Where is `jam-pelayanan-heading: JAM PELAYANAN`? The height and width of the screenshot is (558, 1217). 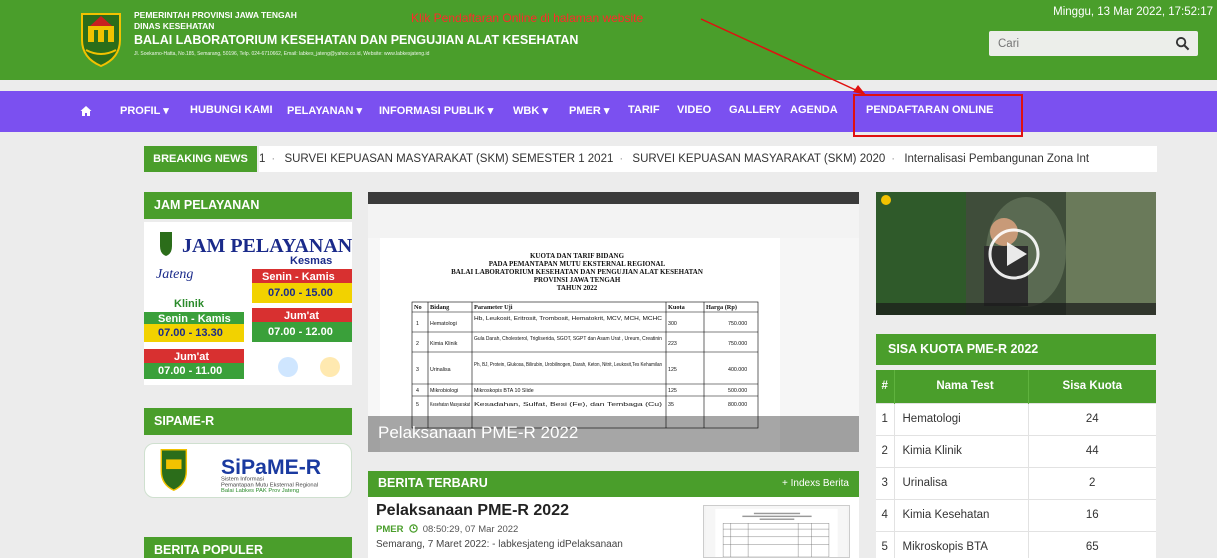
jam-pelayanan-heading: JAM PELAYANAN is located at coordinates (248, 205).